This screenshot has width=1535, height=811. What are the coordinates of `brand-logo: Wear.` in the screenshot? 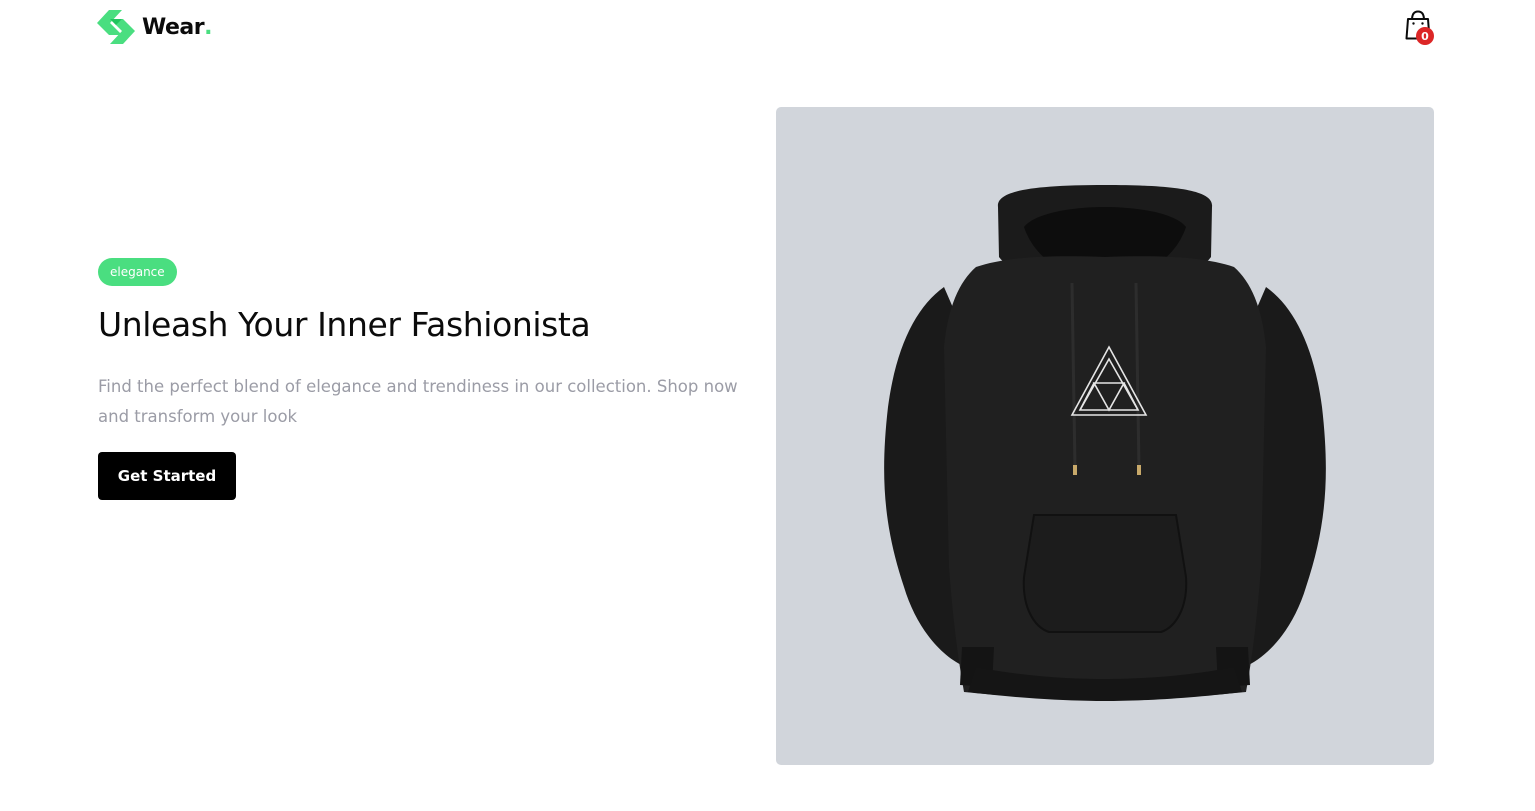 It's located at (154, 27).